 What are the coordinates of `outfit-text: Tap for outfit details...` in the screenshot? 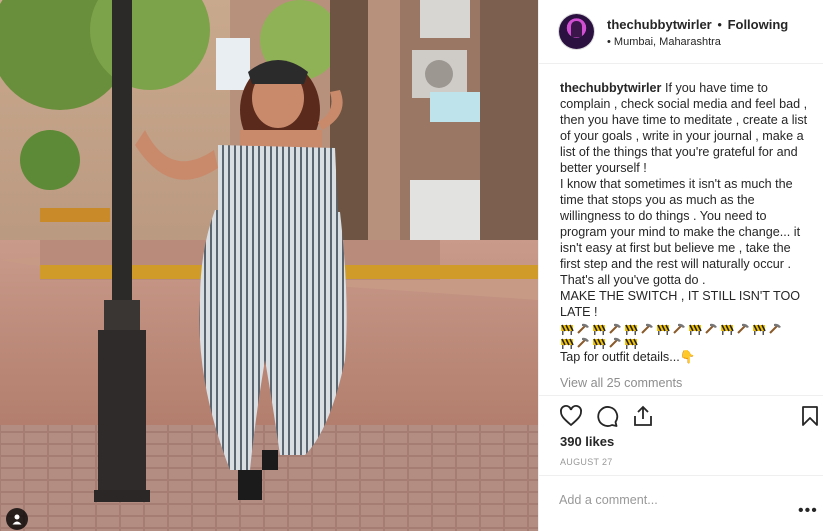 It's located at (620, 357).